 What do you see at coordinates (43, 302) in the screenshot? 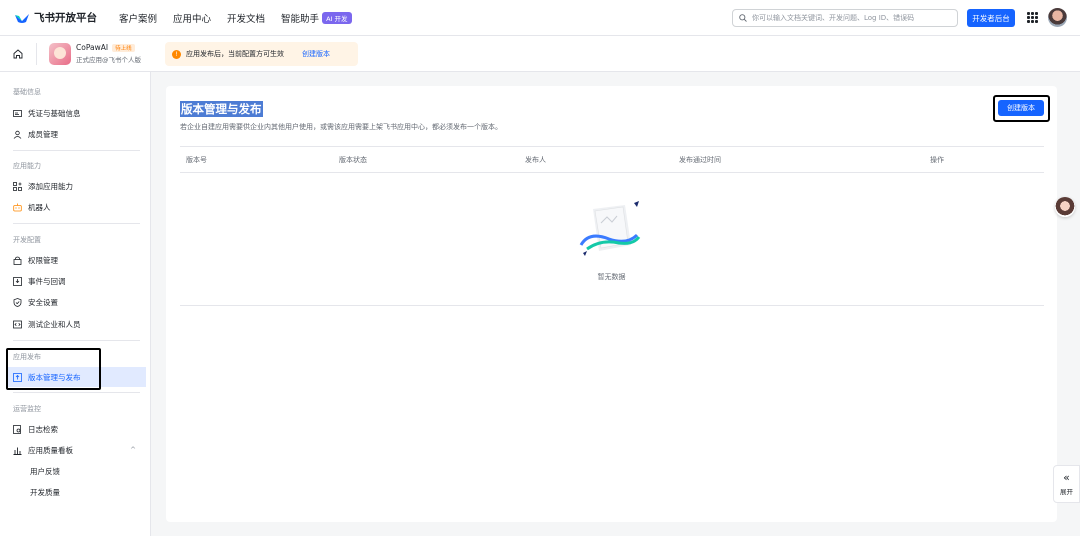
I see `sidebar-item-label: 安全设置` at bounding box center [43, 302].